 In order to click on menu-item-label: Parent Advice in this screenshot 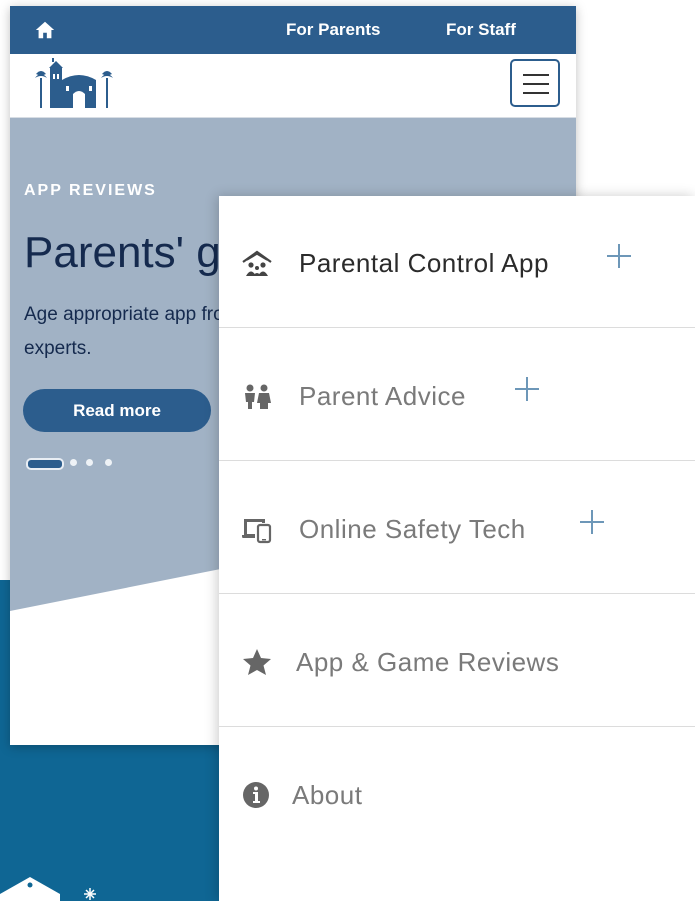, I will do `click(382, 396)`.